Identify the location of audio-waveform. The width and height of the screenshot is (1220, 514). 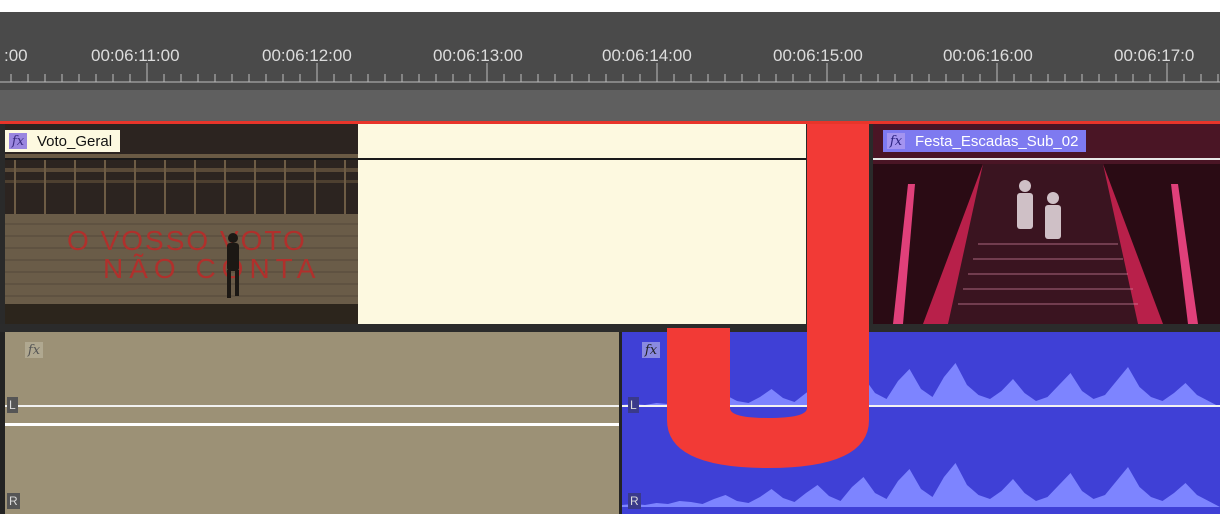
(921, 435).